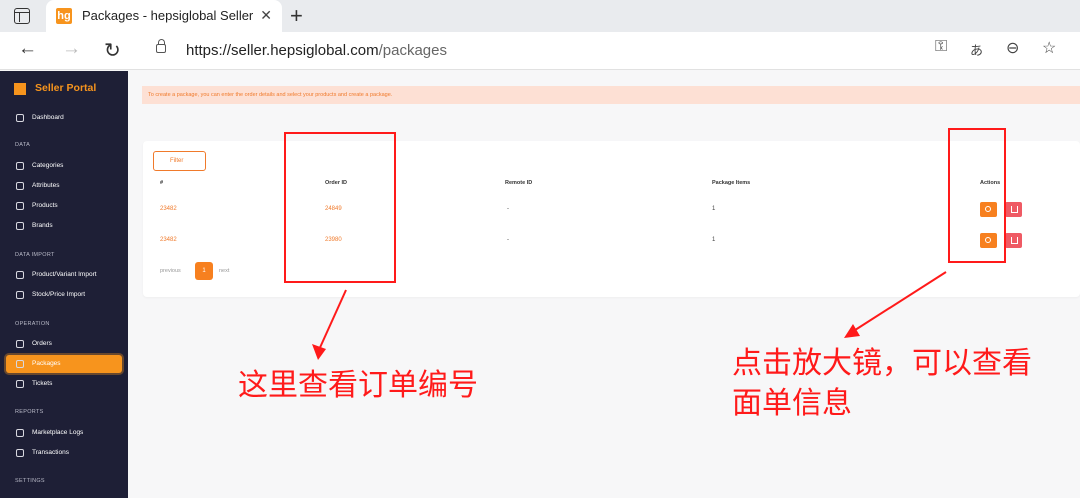  What do you see at coordinates (42, 383) in the screenshot?
I see `sidebar-item-label: Tickets` at bounding box center [42, 383].